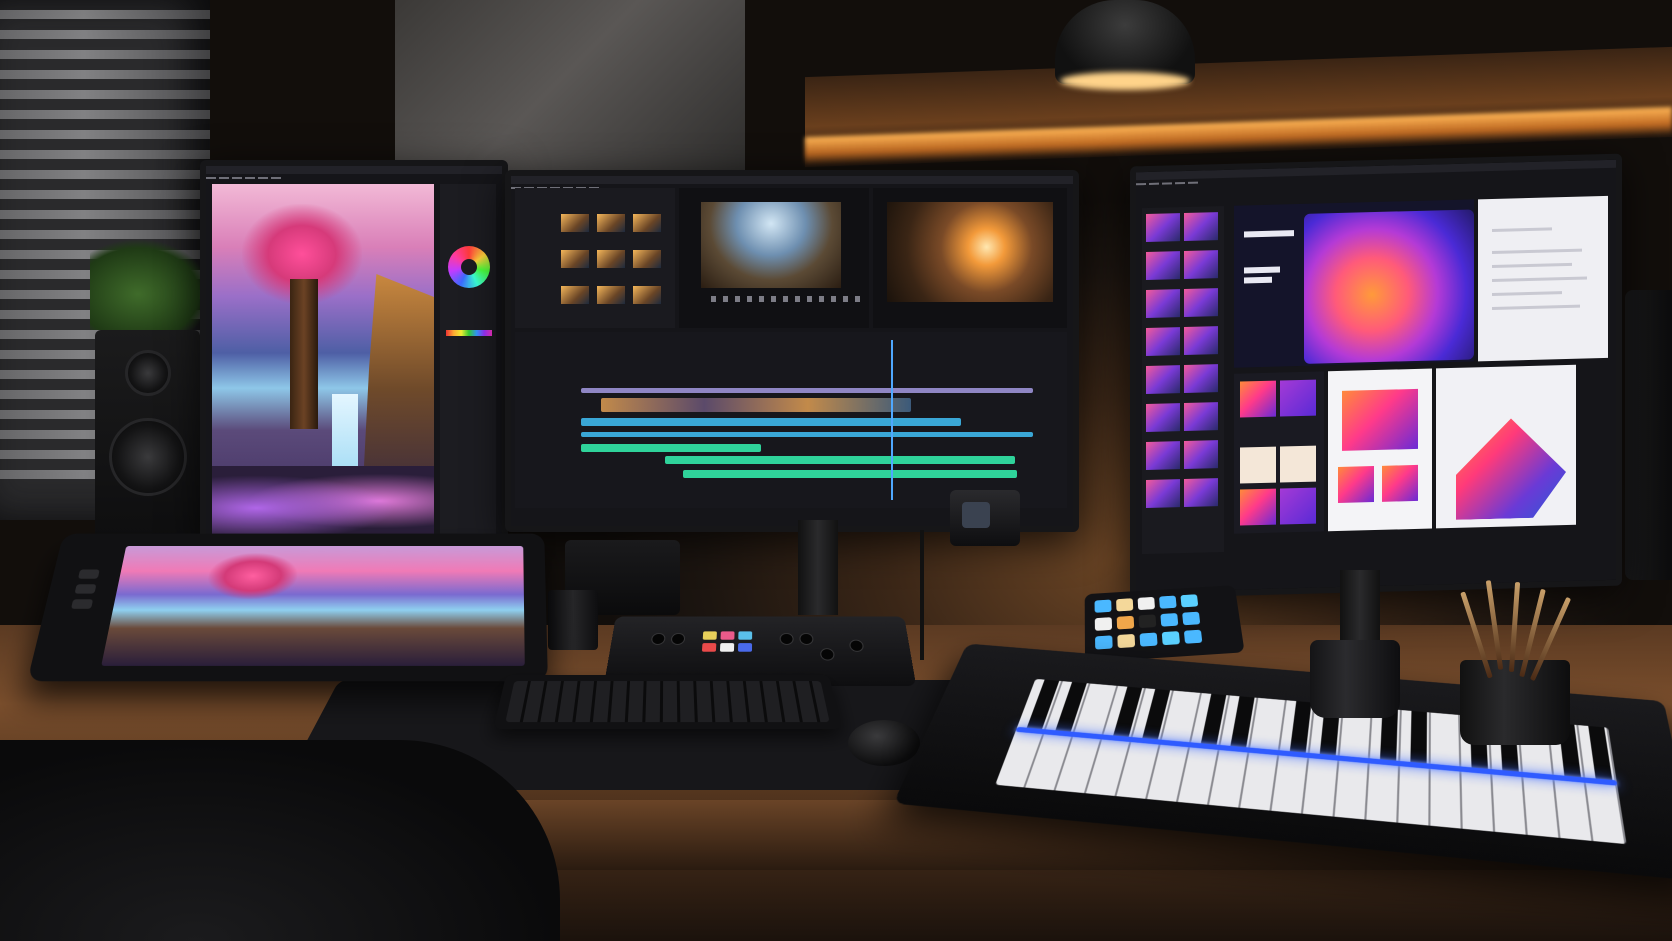 This screenshot has width=1672, height=941. Describe the element at coordinates (1648, 435) in the screenshot. I see `speaker-right` at that location.